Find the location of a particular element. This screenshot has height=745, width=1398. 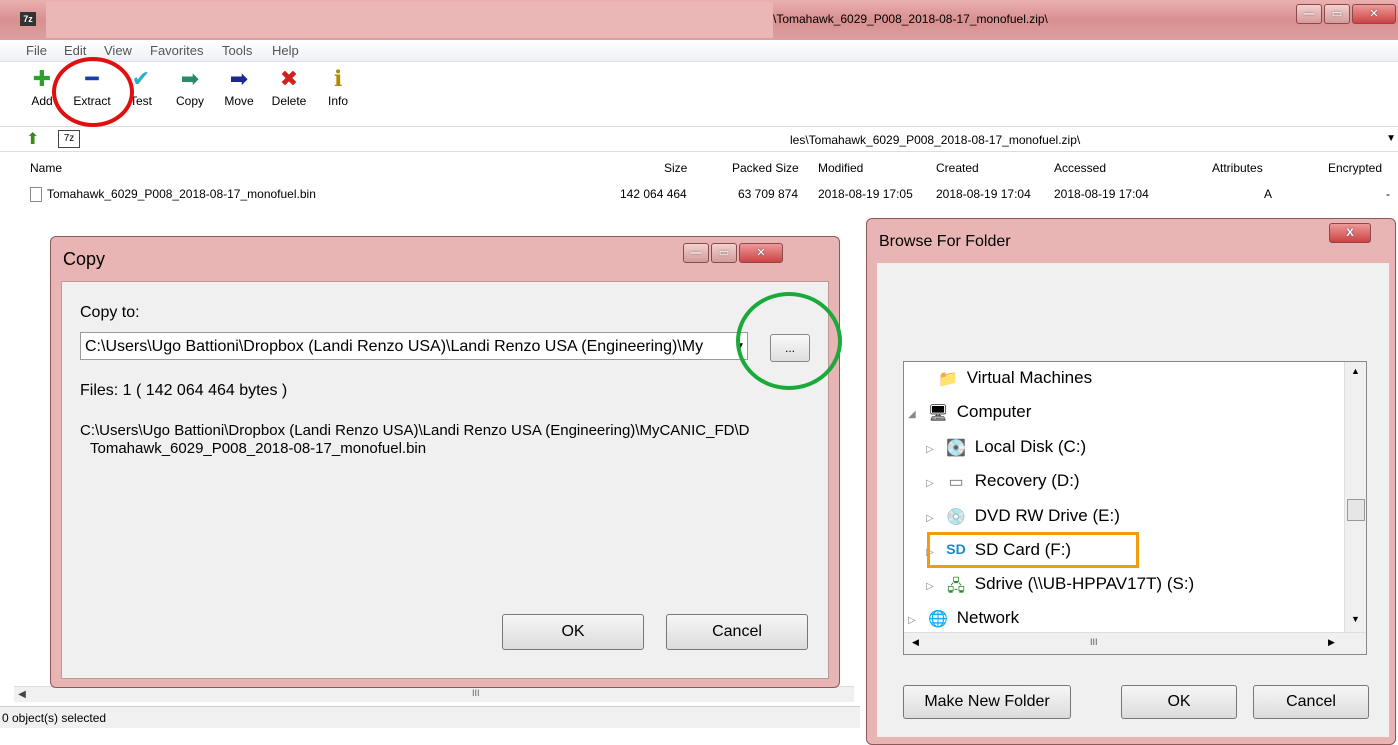

network-drive-icon: 🖧 is located at coordinates (956, 586).